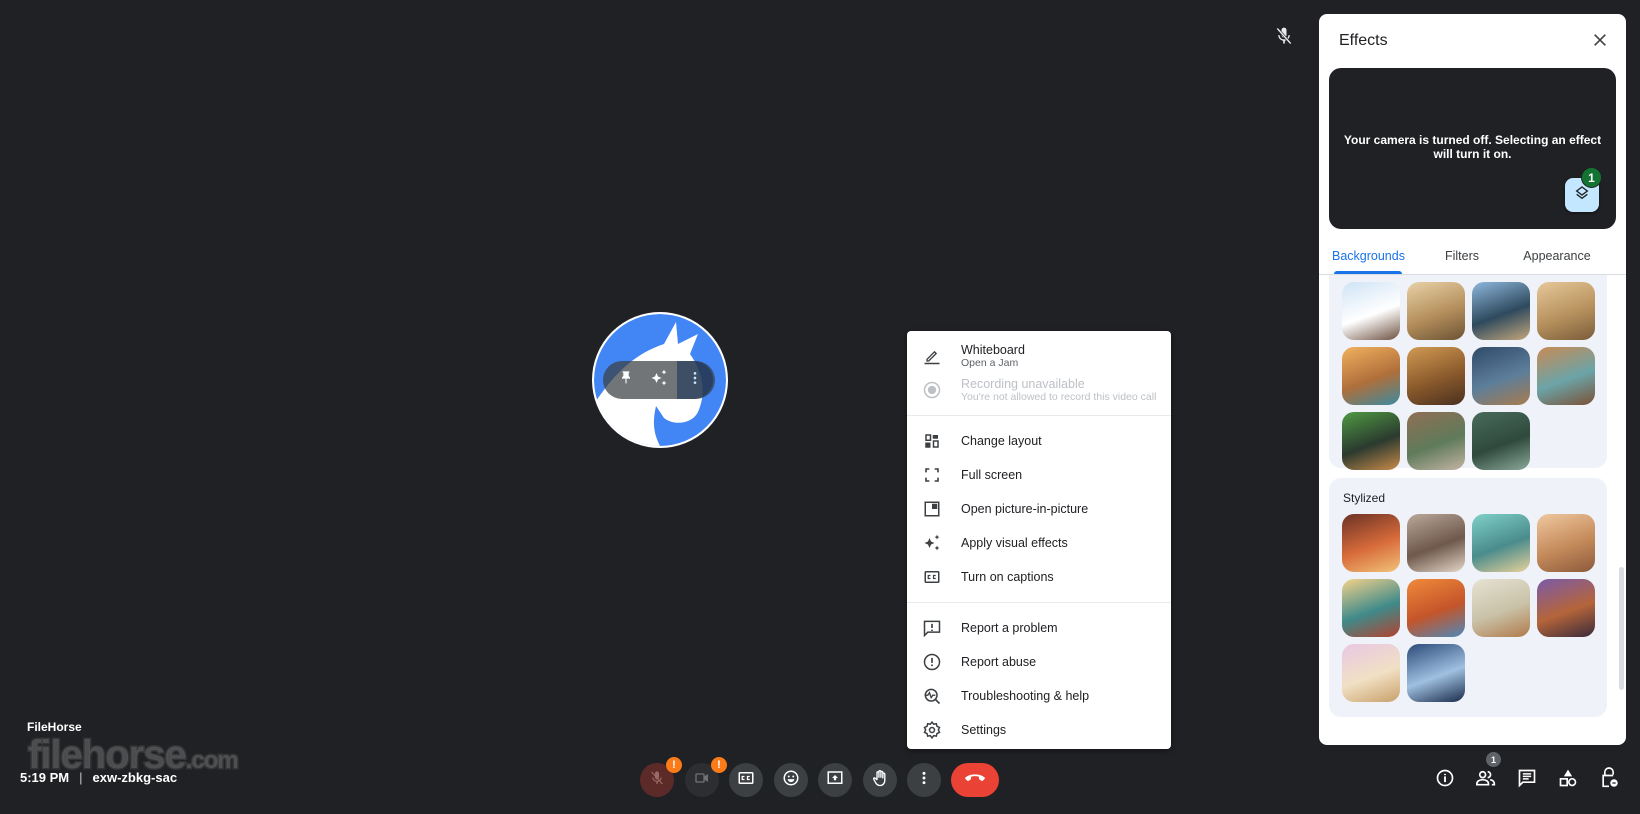 This screenshot has height=814, width=1640. What do you see at coordinates (1025, 696) in the screenshot?
I see `menu-item-label: Troubleshooting & help` at bounding box center [1025, 696].